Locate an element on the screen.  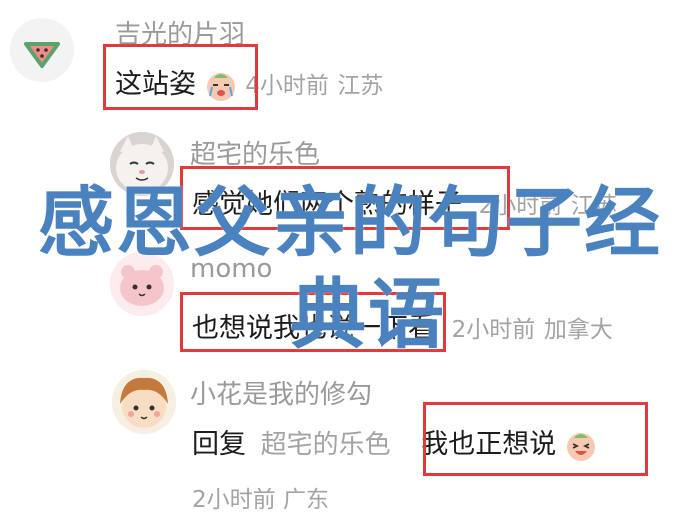
watermelon-icon is located at coordinates (42, 50).